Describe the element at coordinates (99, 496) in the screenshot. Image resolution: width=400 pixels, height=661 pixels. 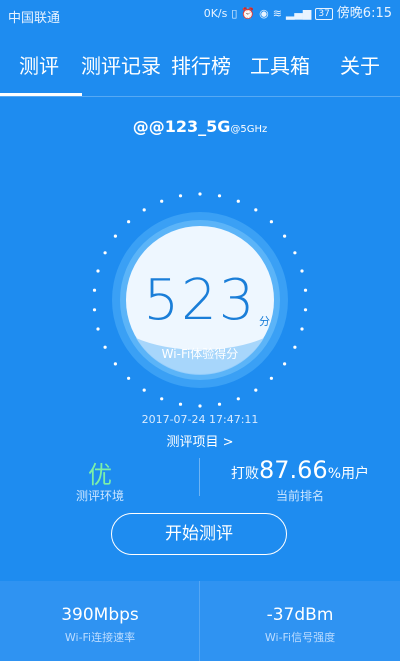
I see `quality-label: 测评环境` at that location.